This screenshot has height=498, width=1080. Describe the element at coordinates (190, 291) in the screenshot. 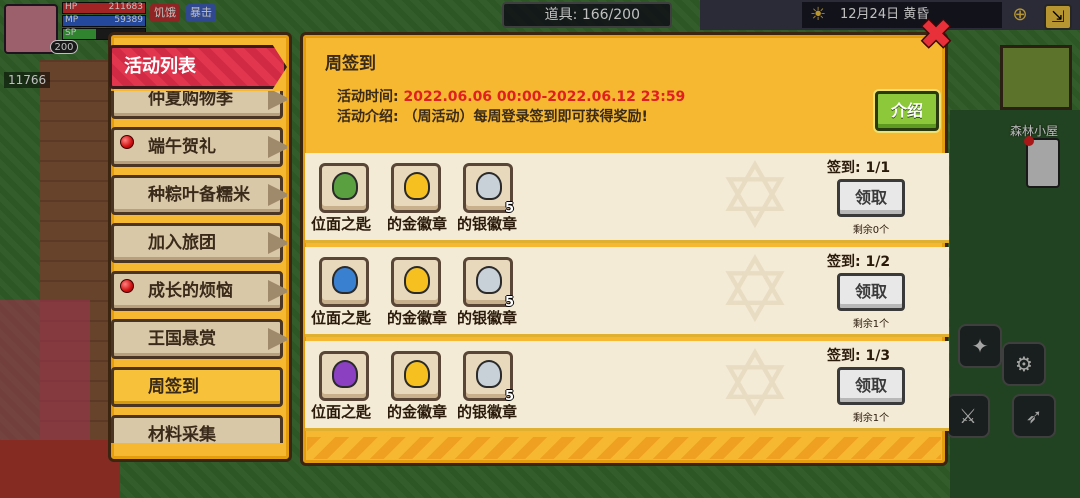

I see `activity-item-label: 成长的烦恼` at that location.